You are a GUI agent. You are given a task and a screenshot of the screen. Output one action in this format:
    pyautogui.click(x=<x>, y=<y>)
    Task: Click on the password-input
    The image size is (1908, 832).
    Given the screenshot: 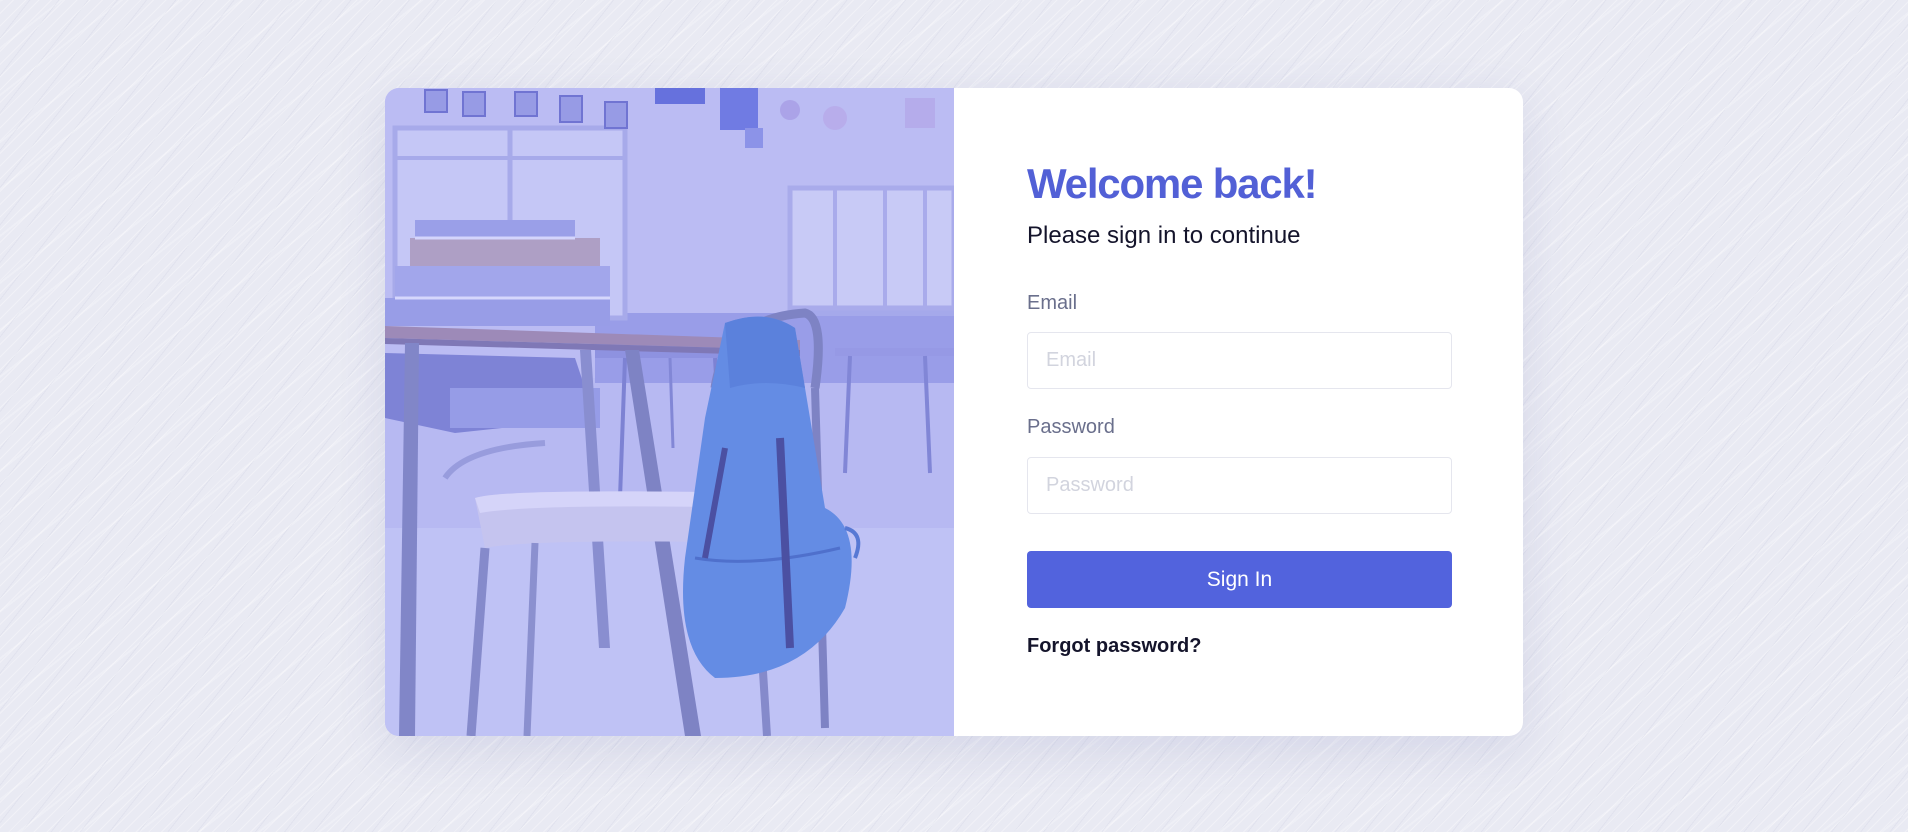 What is the action you would take?
    pyautogui.click(x=1239, y=485)
    